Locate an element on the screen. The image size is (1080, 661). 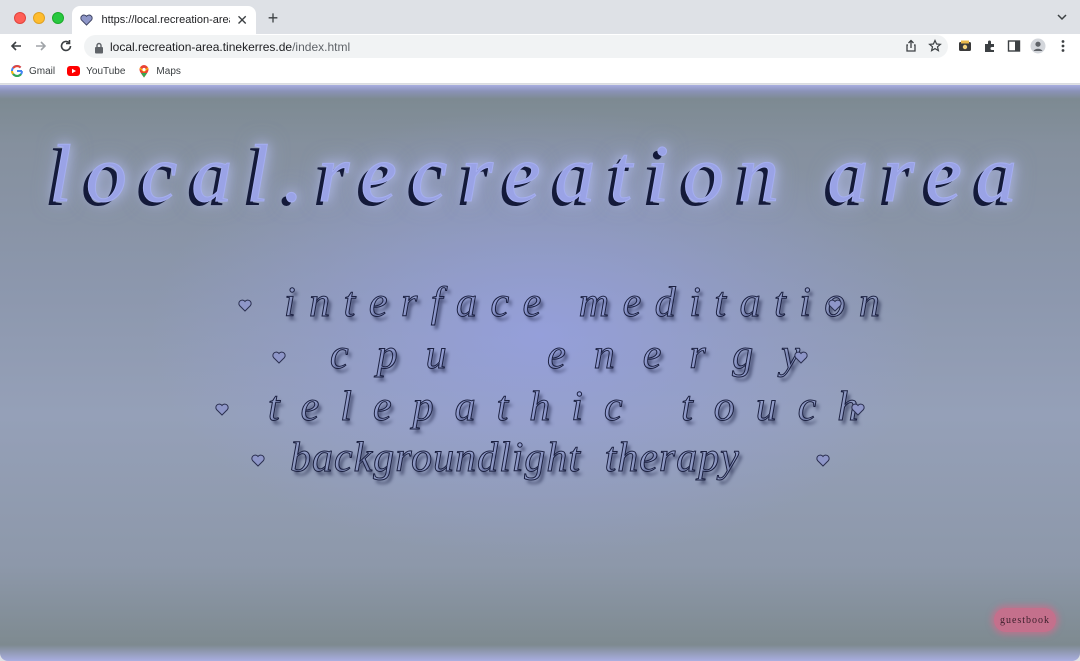
profile-avatar-icon is located at coordinates (1038, 46).